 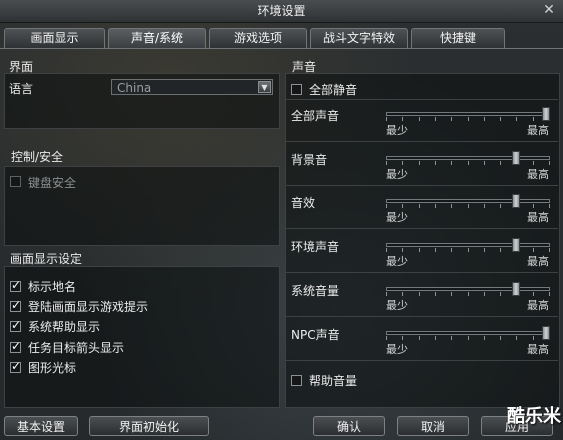 I want to click on language-select: China ▼, so click(x=192, y=87).